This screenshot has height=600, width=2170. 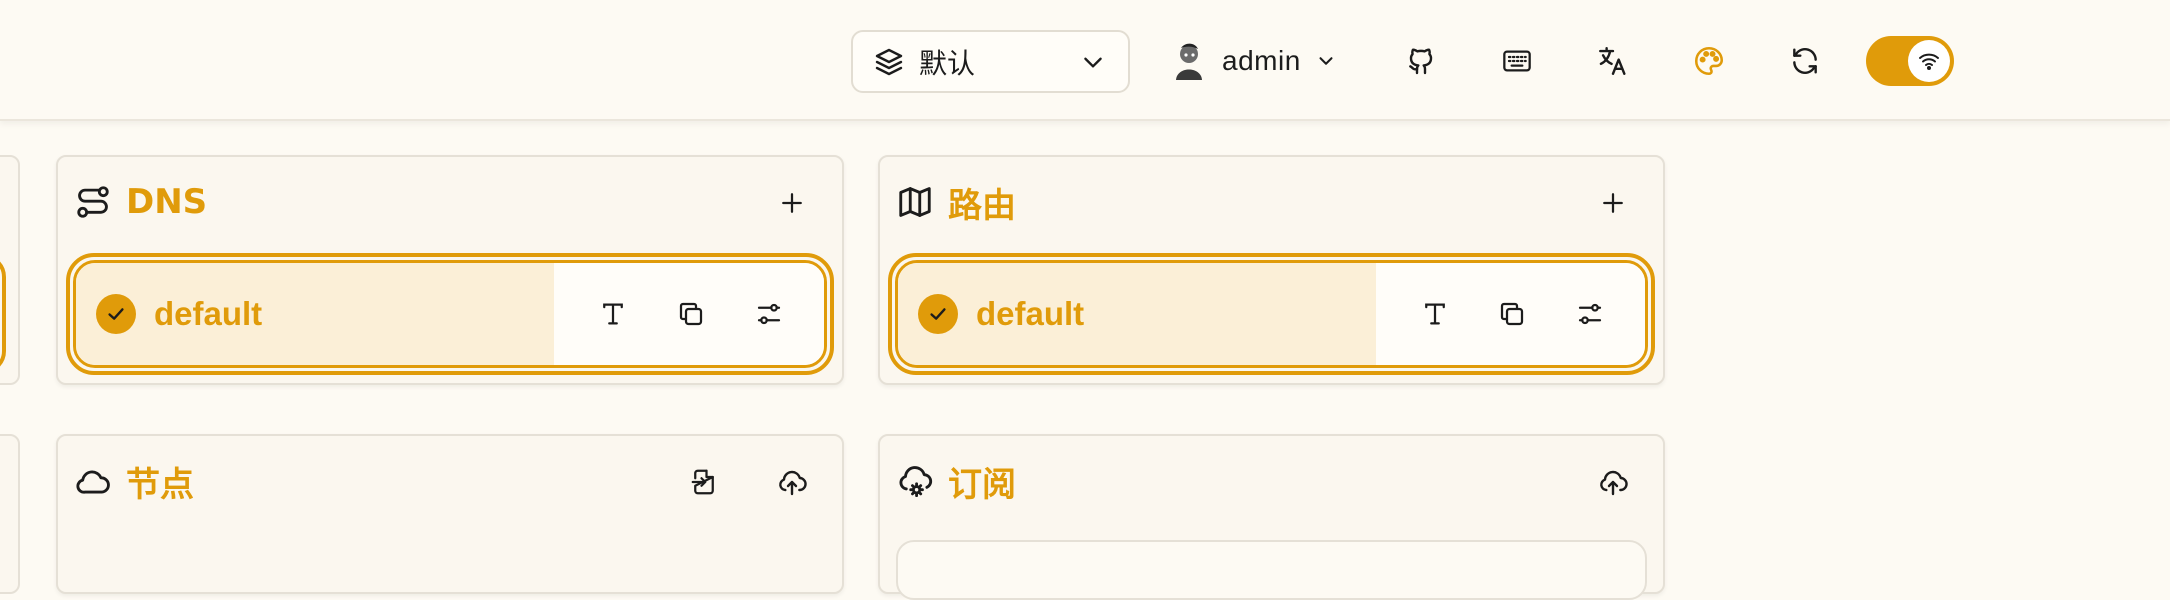 I want to click on route-item-main: default, so click(x=1137, y=314).